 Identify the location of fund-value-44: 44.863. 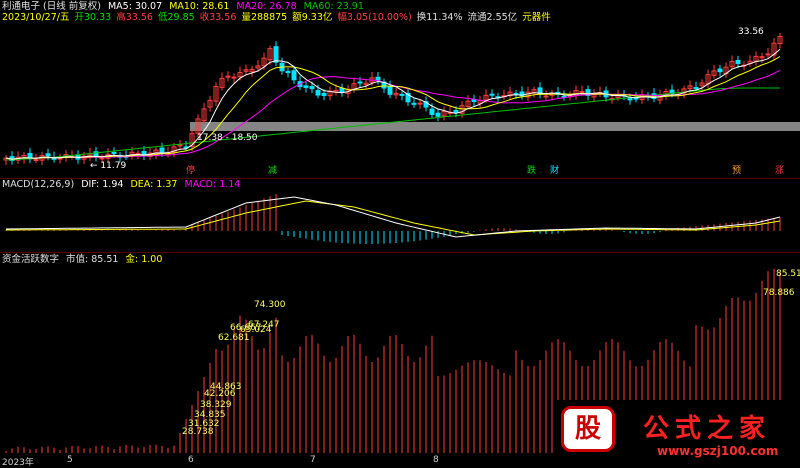
(226, 387).